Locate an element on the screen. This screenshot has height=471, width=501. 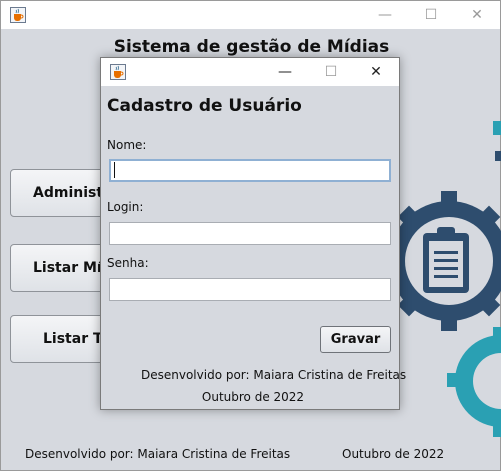
main-close-button: ✕ is located at coordinates (477, 15).